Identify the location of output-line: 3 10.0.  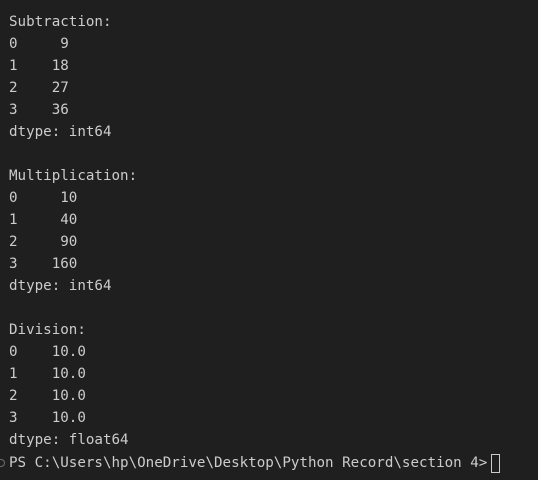
(47, 418).